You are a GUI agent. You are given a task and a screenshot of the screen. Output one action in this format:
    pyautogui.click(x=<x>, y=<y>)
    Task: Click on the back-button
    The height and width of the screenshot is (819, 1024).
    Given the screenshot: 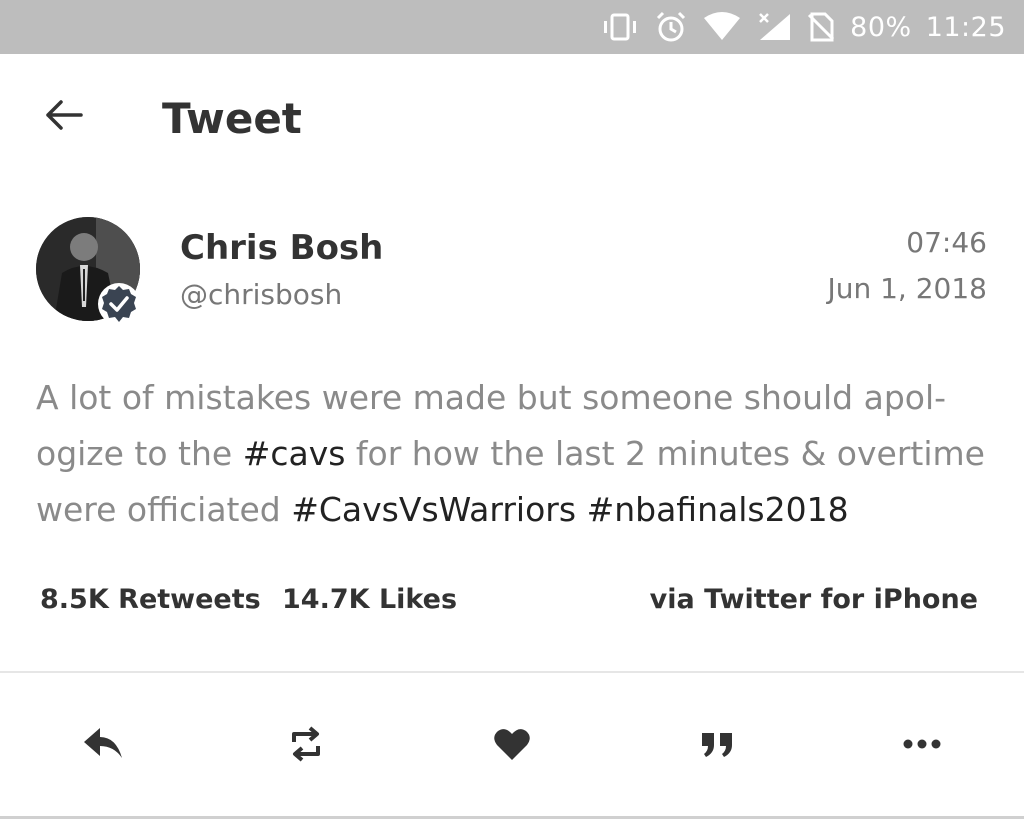 What is the action you would take?
    pyautogui.click(x=63, y=117)
    